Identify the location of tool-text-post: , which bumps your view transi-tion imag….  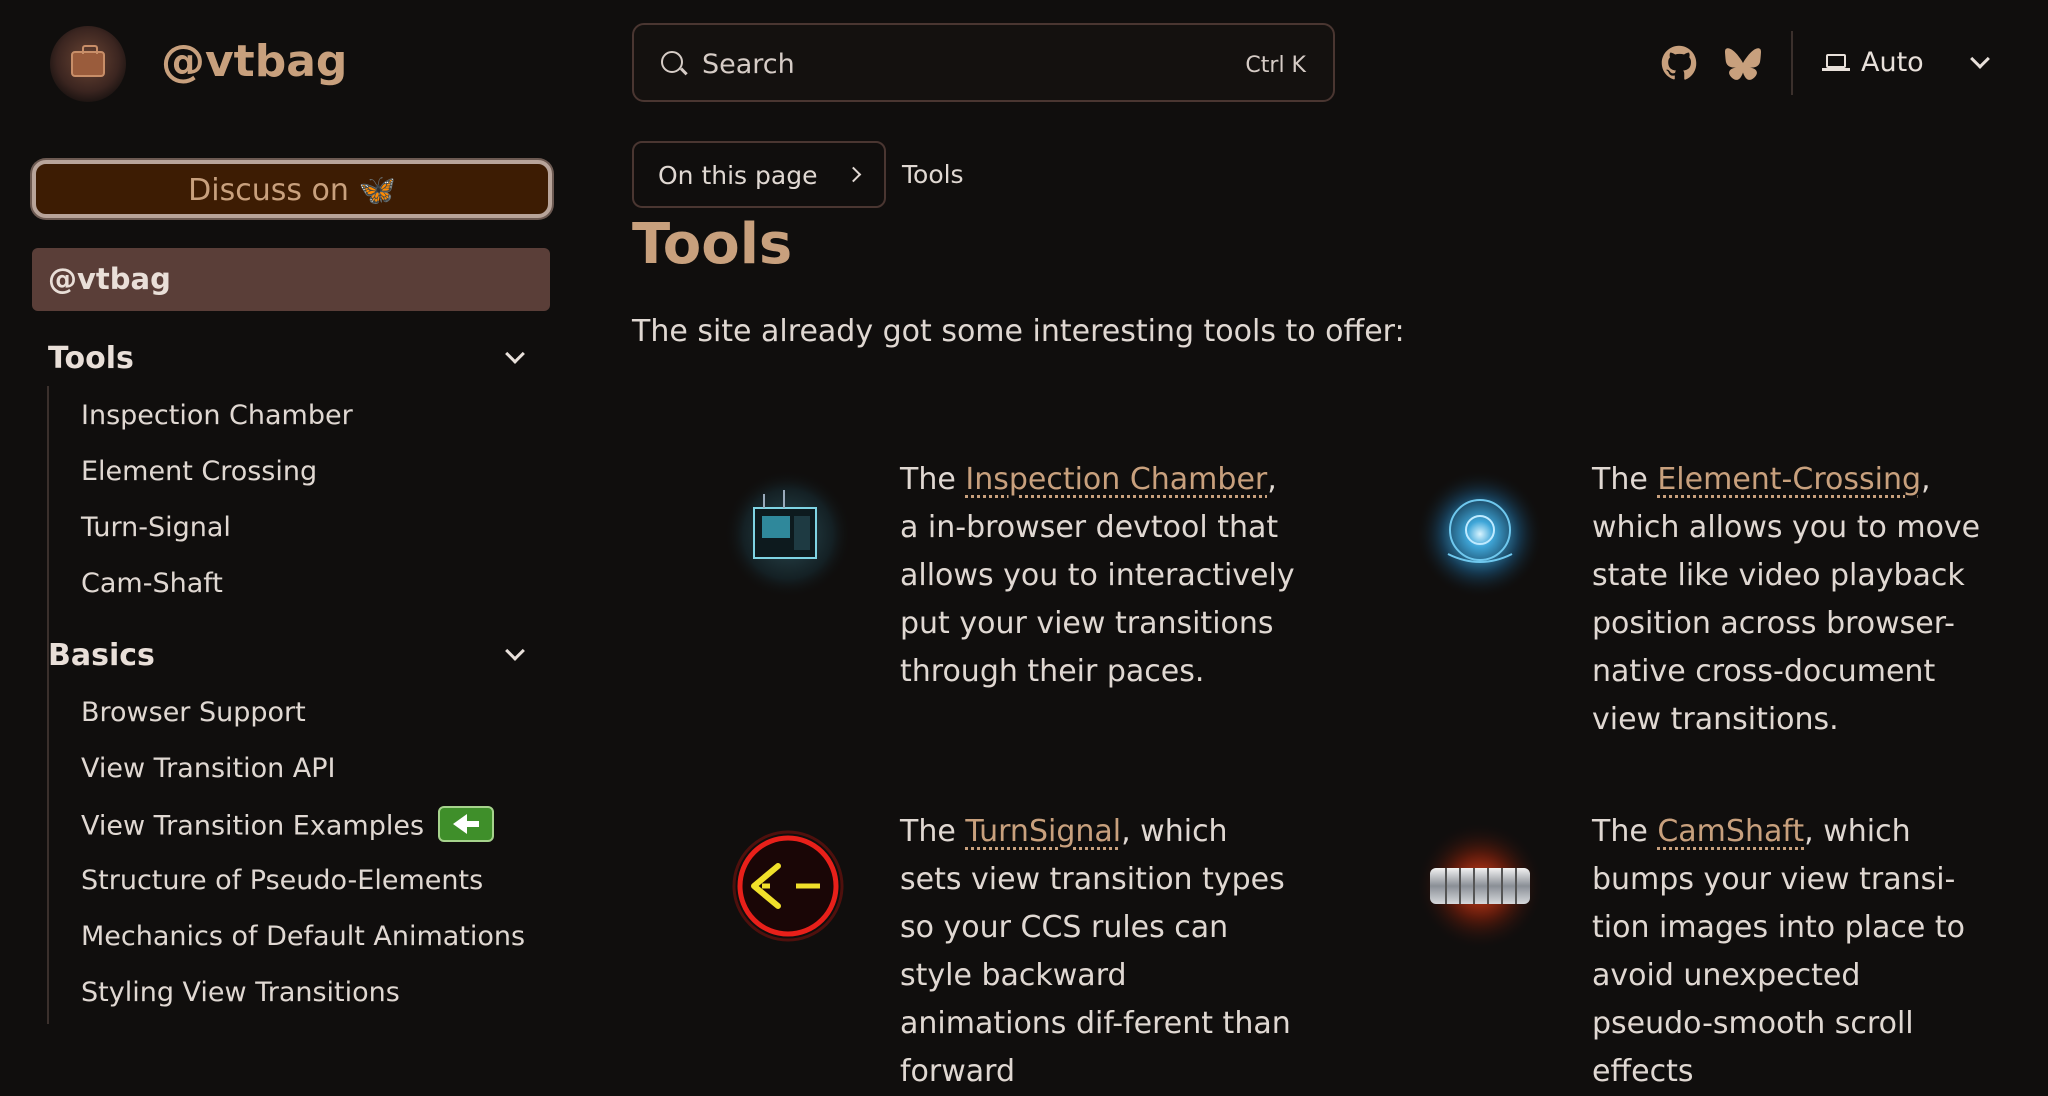
(1778, 951).